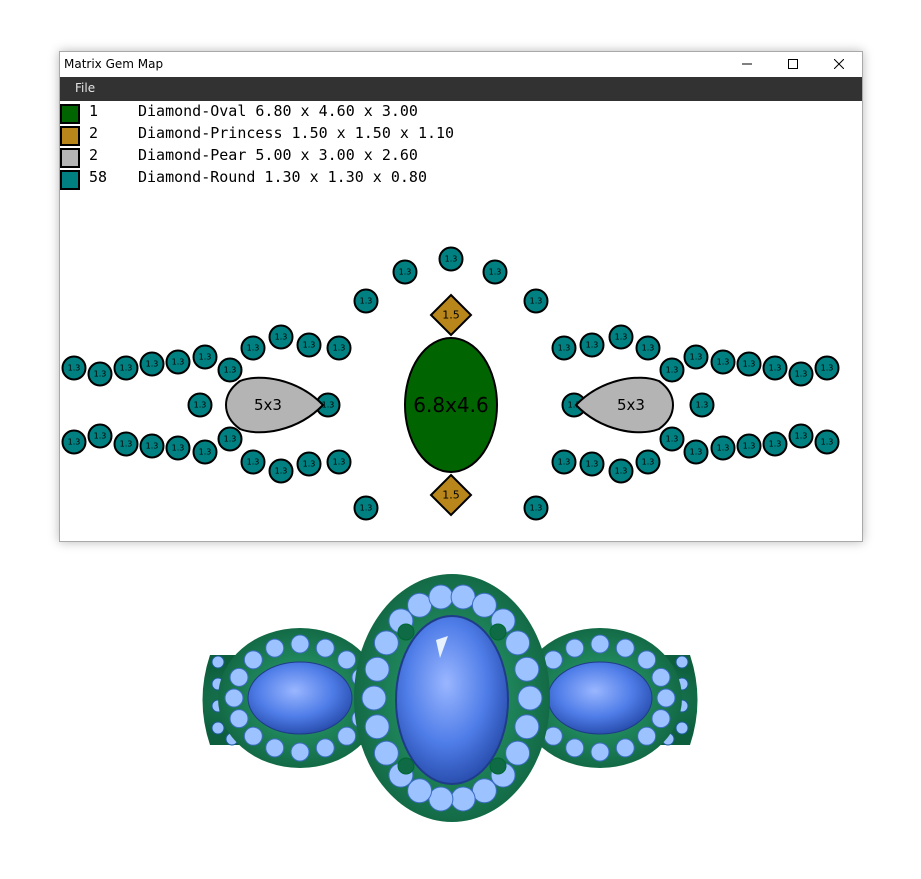 The image size is (921, 879). Describe the element at coordinates (94, 111) in the screenshot. I see `legend-count: 1` at that location.